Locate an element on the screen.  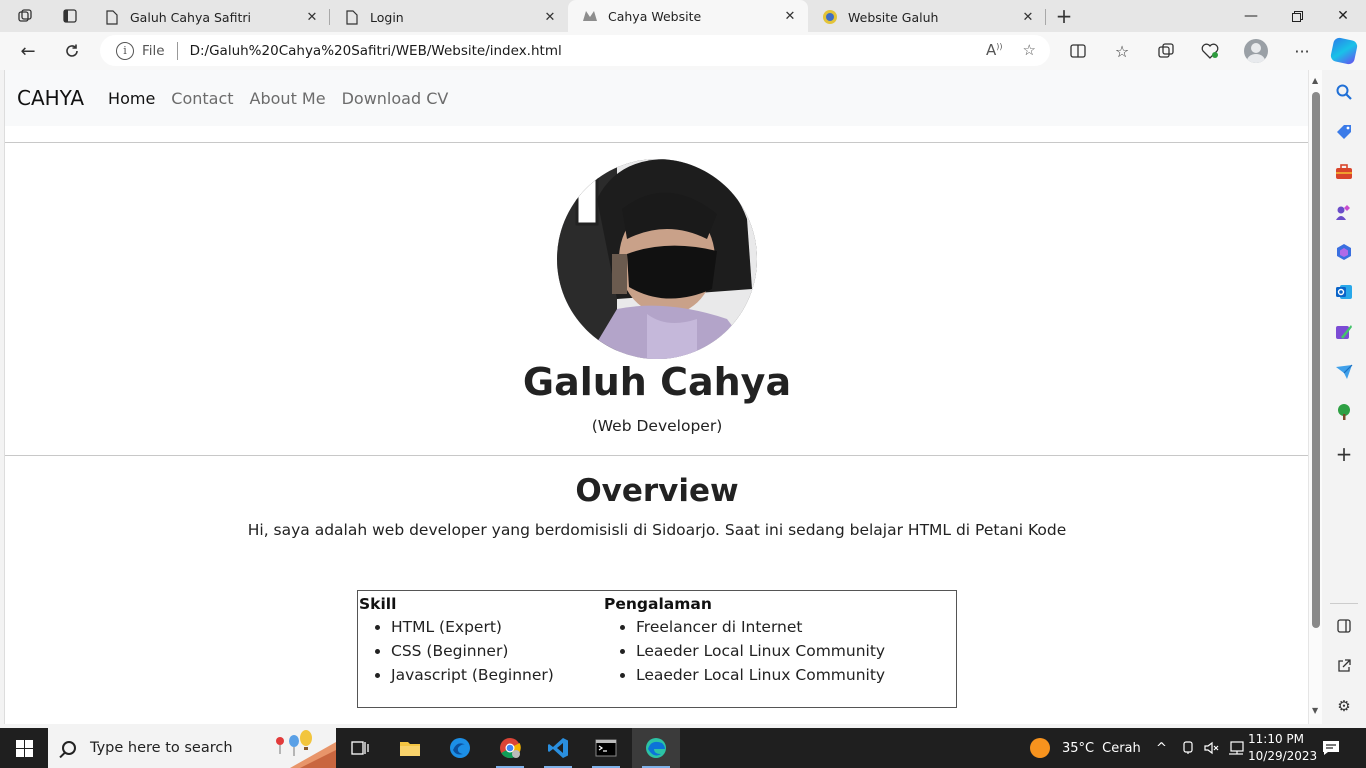
skill-heading: Skill is located at coordinates (378, 604).